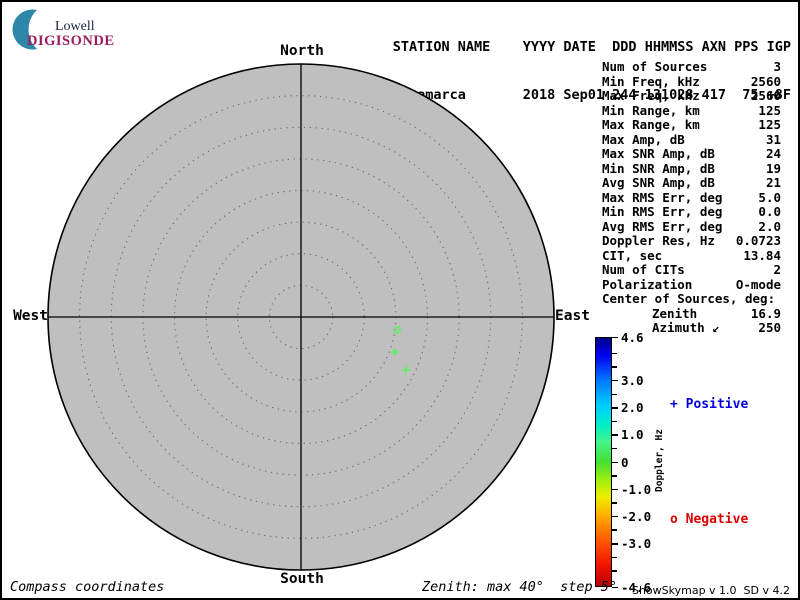 This screenshot has width=800, height=600. I want to click on stat-value: 13.84, so click(762, 255).